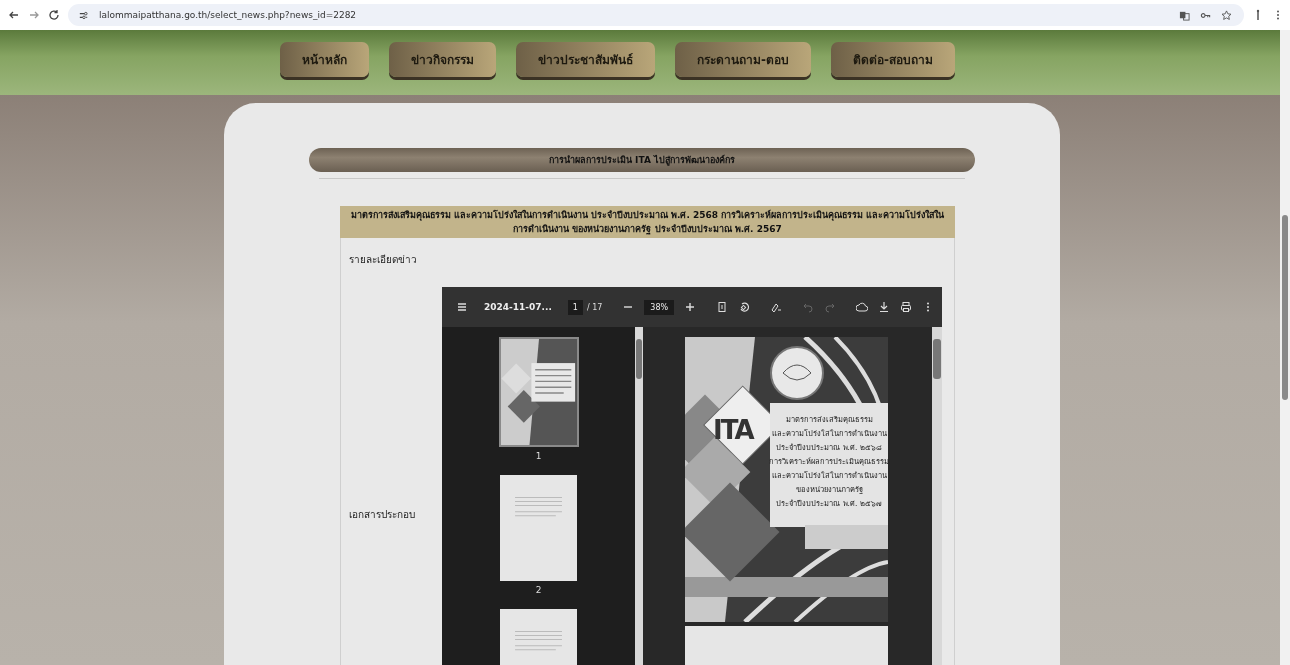 This screenshot has height=665, width=1290. I want to click on rotate-icon, so click(744, 307).